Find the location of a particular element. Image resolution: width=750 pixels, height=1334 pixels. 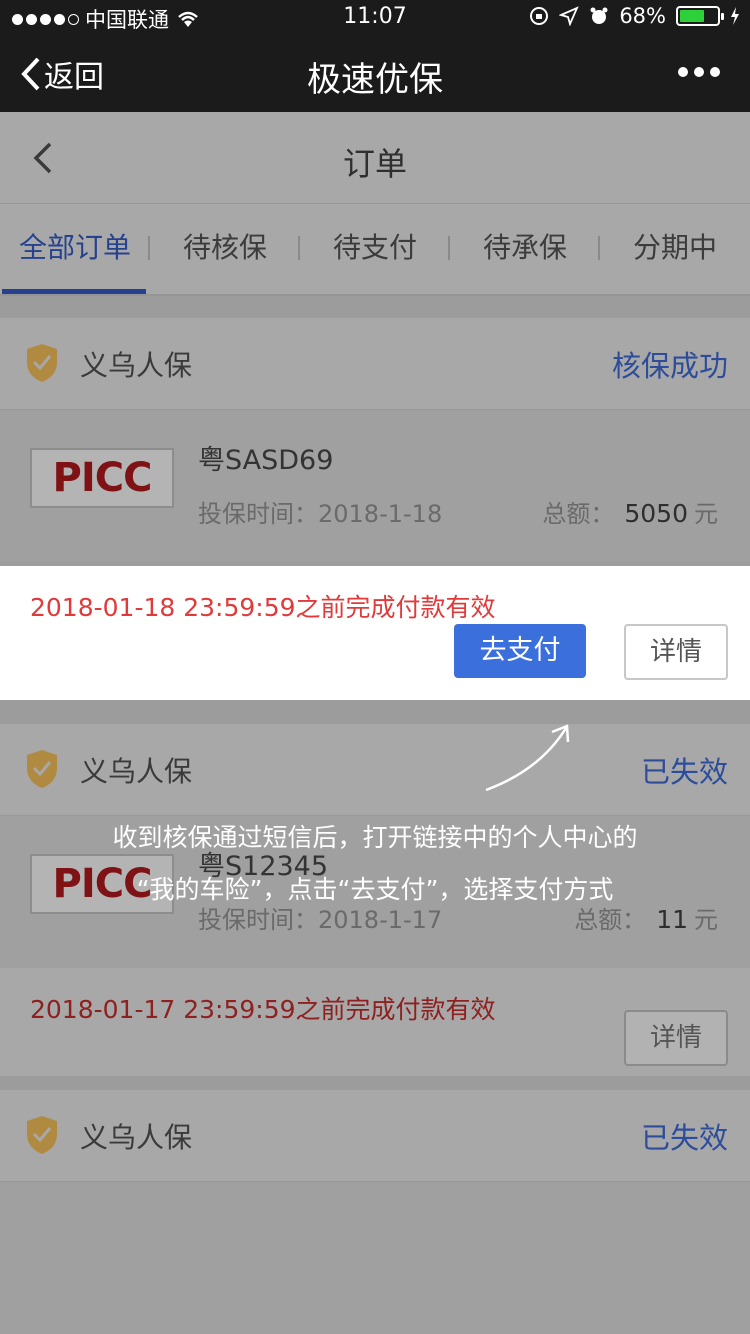

page-header: 订单 is located at coordinates (375, 158).